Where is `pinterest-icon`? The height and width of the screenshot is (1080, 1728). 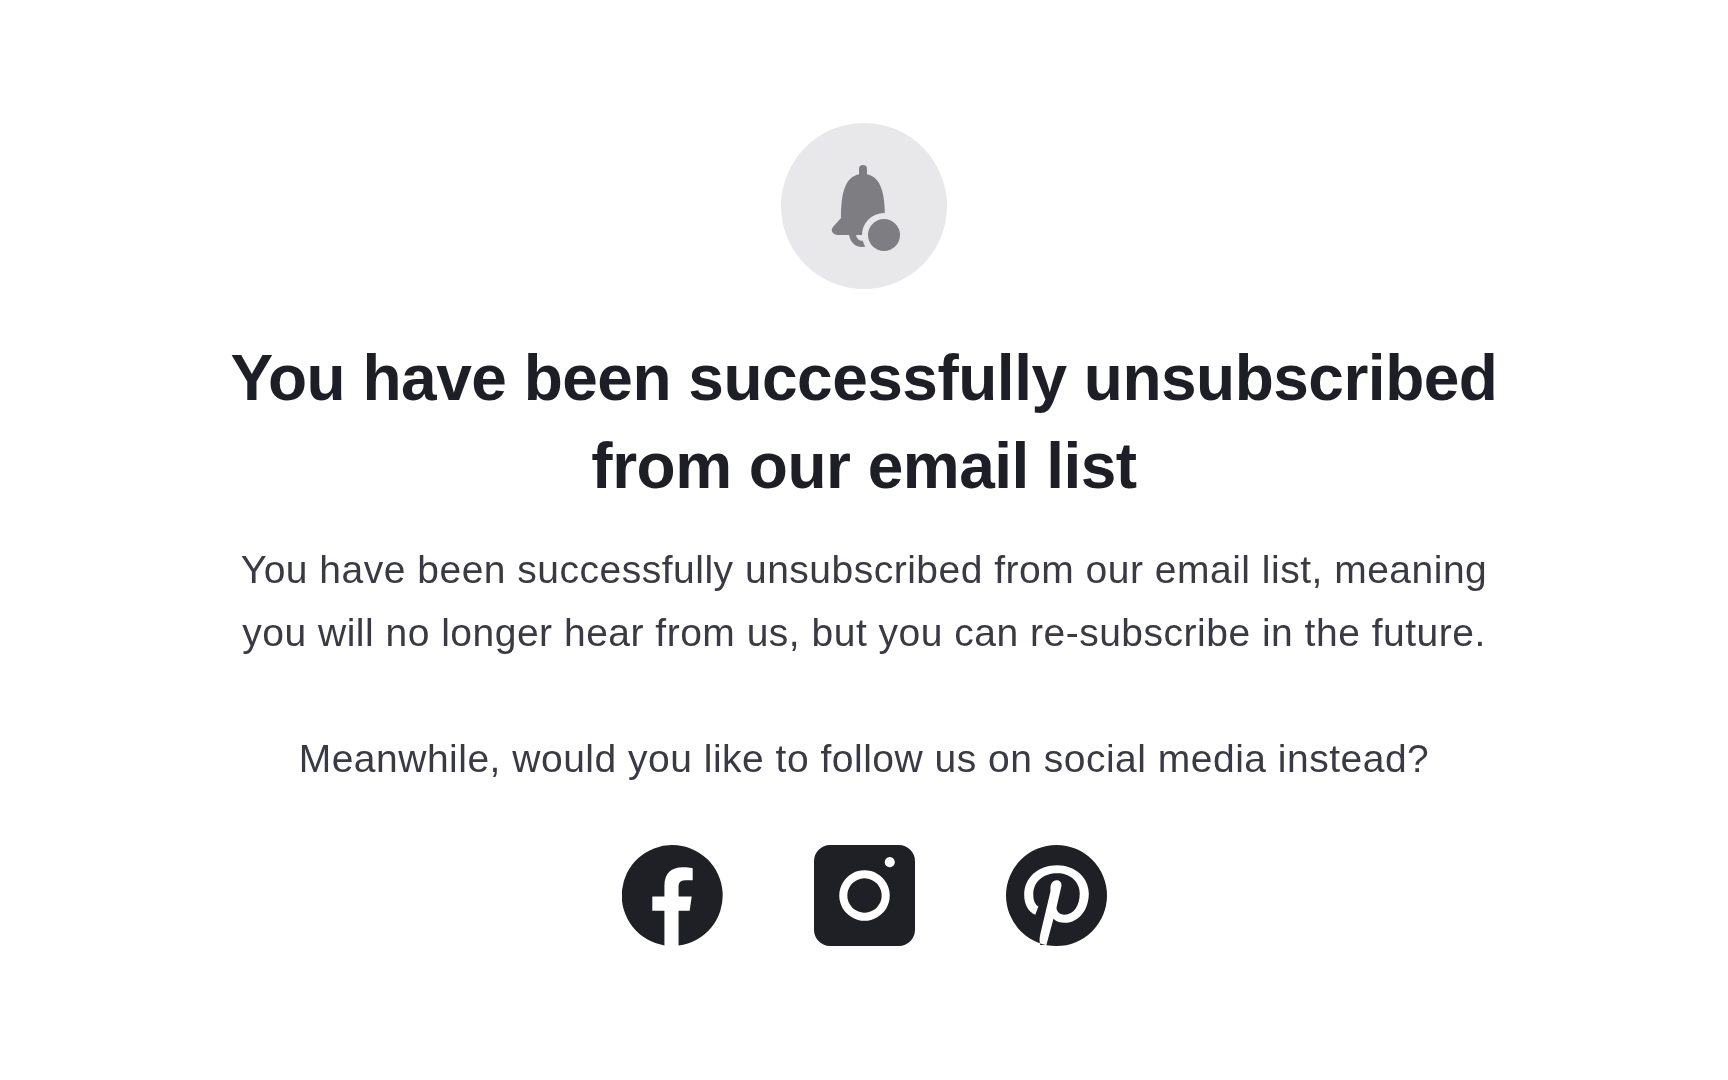 pinterest-icon is located at coordinates (1056, 895).